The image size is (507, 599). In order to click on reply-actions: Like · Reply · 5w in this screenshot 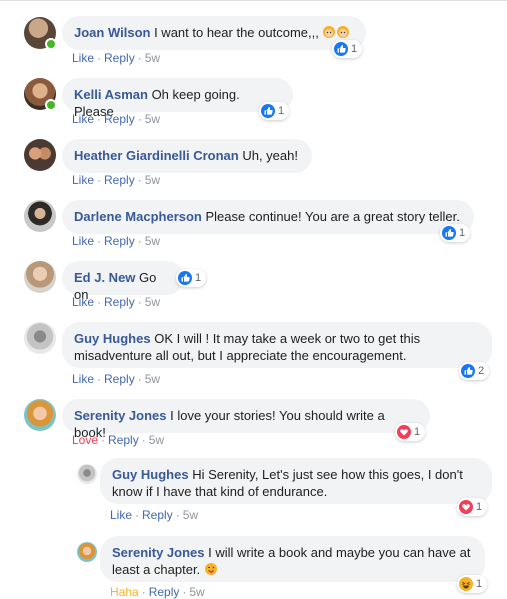, I will do `click(154, 515)`.